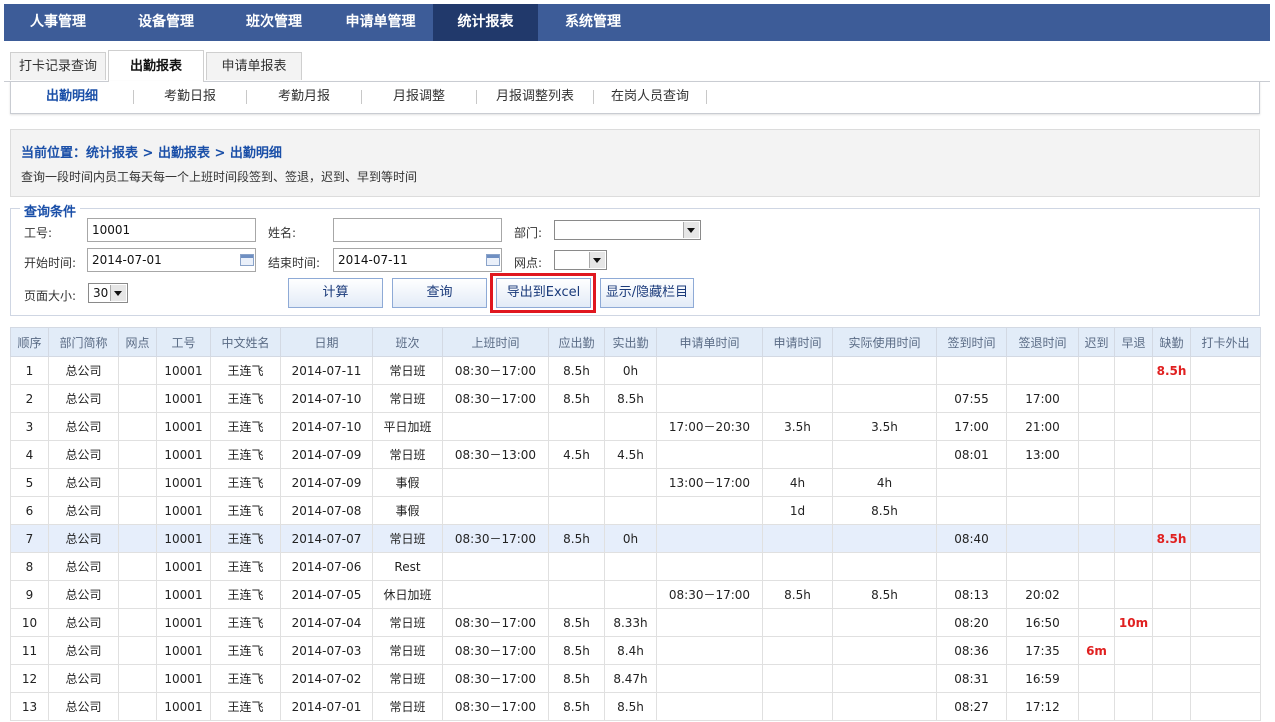 The width and height of the screenshot is (1275, 722). What do you see at coordinates (254, 66) in the screenshot?
I see `tab-application-report: 申请单报表` at bounding box center [254, 66].